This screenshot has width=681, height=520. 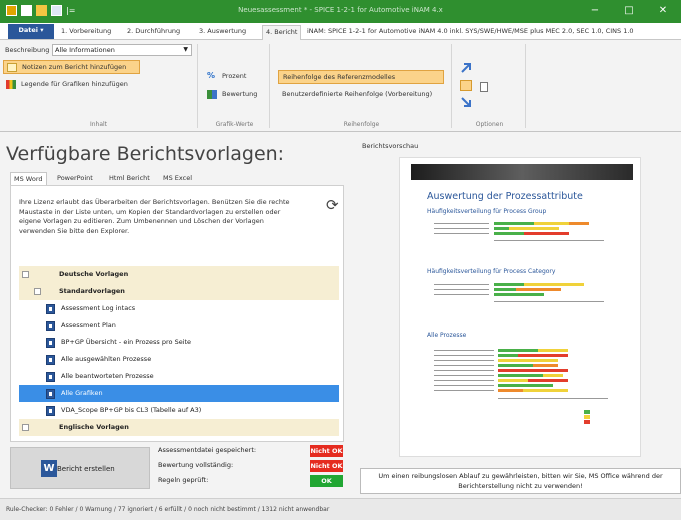 What do you see at coordinates (98, 124) in the screenshot?
I see `group-label-inhalt: Inhalt` at bounding box center [98, 124].